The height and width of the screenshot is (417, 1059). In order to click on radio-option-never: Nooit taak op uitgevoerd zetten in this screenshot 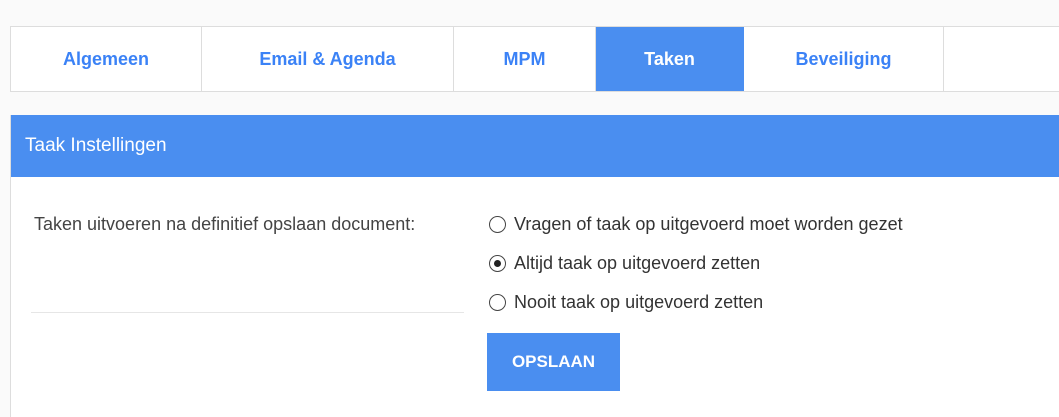, I will do `click(696, 302)`.